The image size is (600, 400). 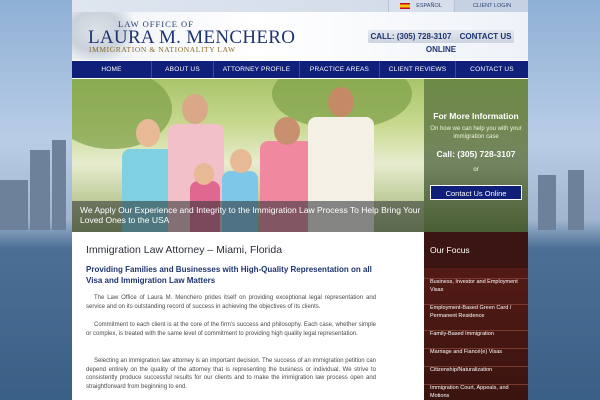 I want to click on info-panel-phone: Call: (305) 728-3107, so click(x=476, y=154).